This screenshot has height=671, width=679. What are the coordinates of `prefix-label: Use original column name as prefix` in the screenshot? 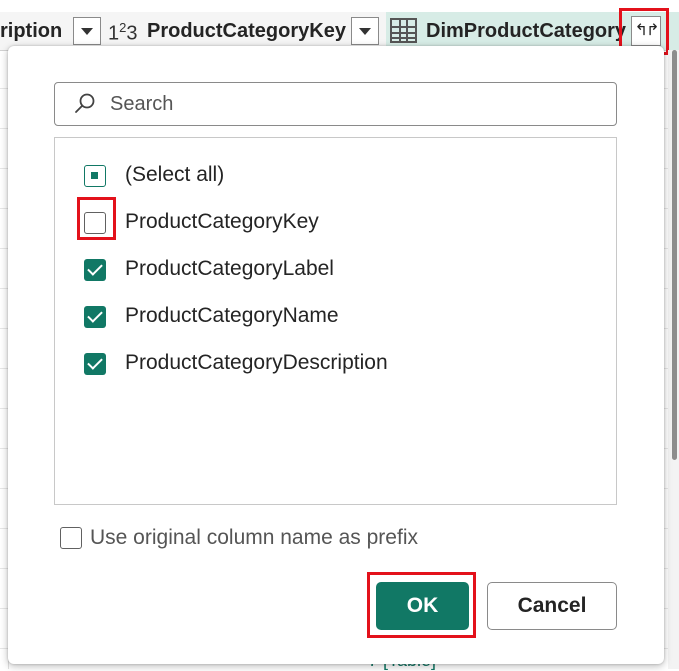 It's located at (254, 537).